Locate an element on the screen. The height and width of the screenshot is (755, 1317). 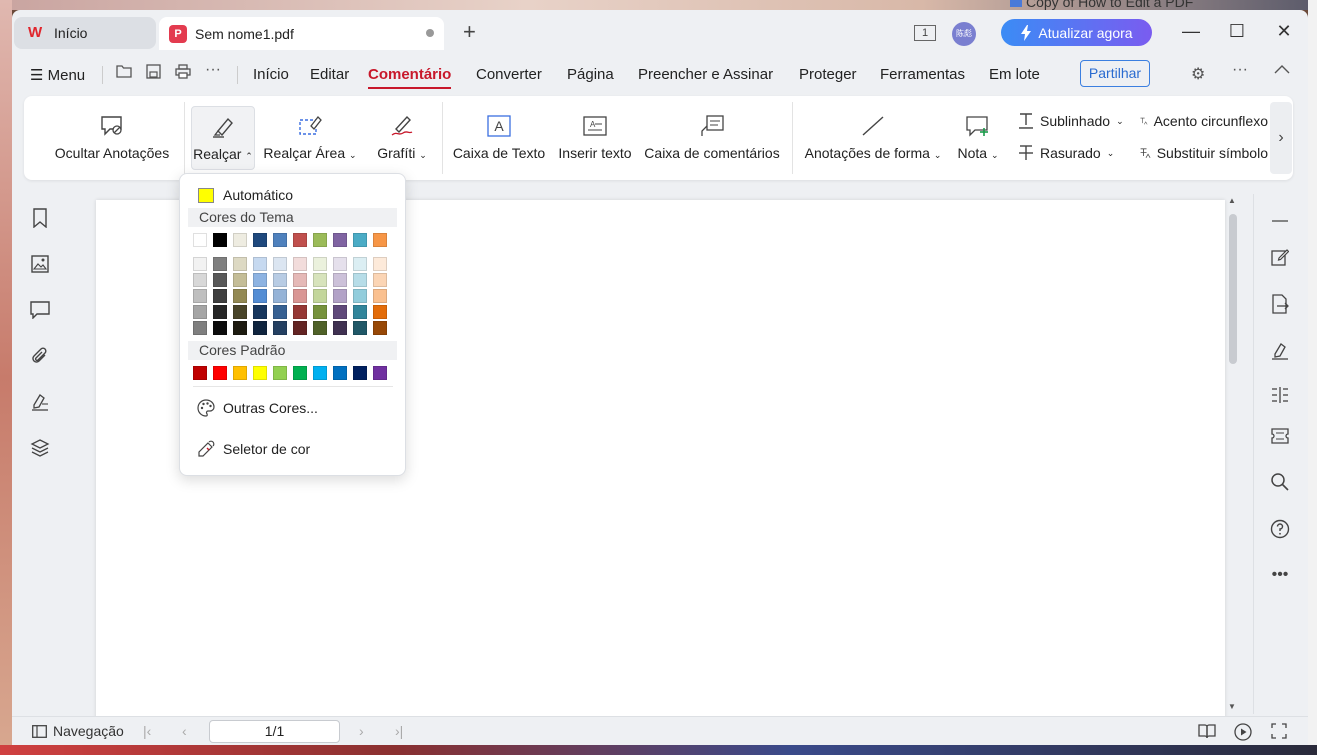
next-page-icon: › is located at coordinates (361, 731).